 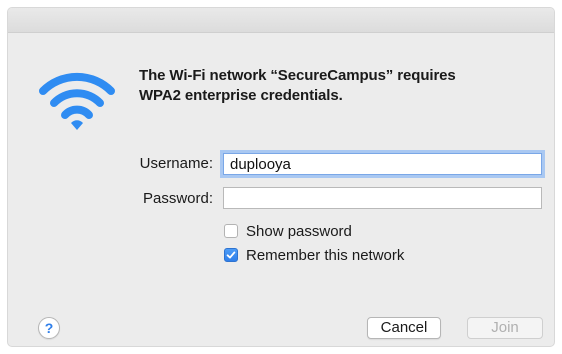 I want to click on remember-network-option: Remember this network, so click(x=314, y=255).